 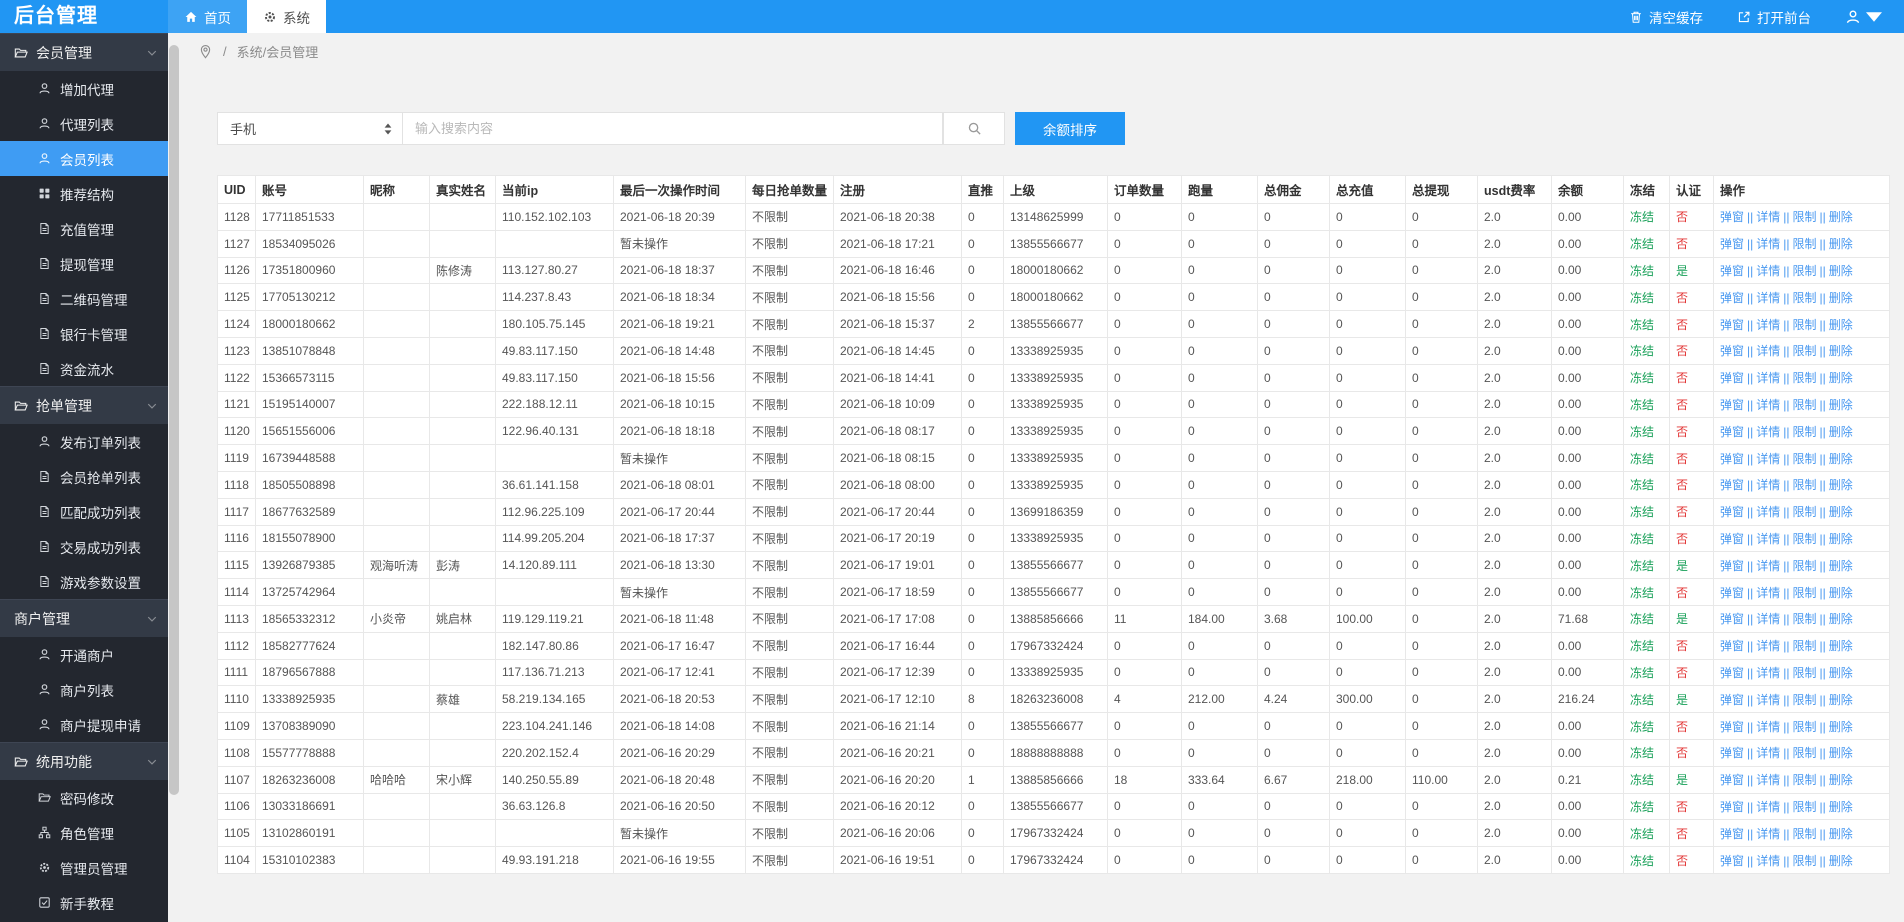 I want to click on sidebar-group-header: 抢单管理, so click(x=84, y=405).